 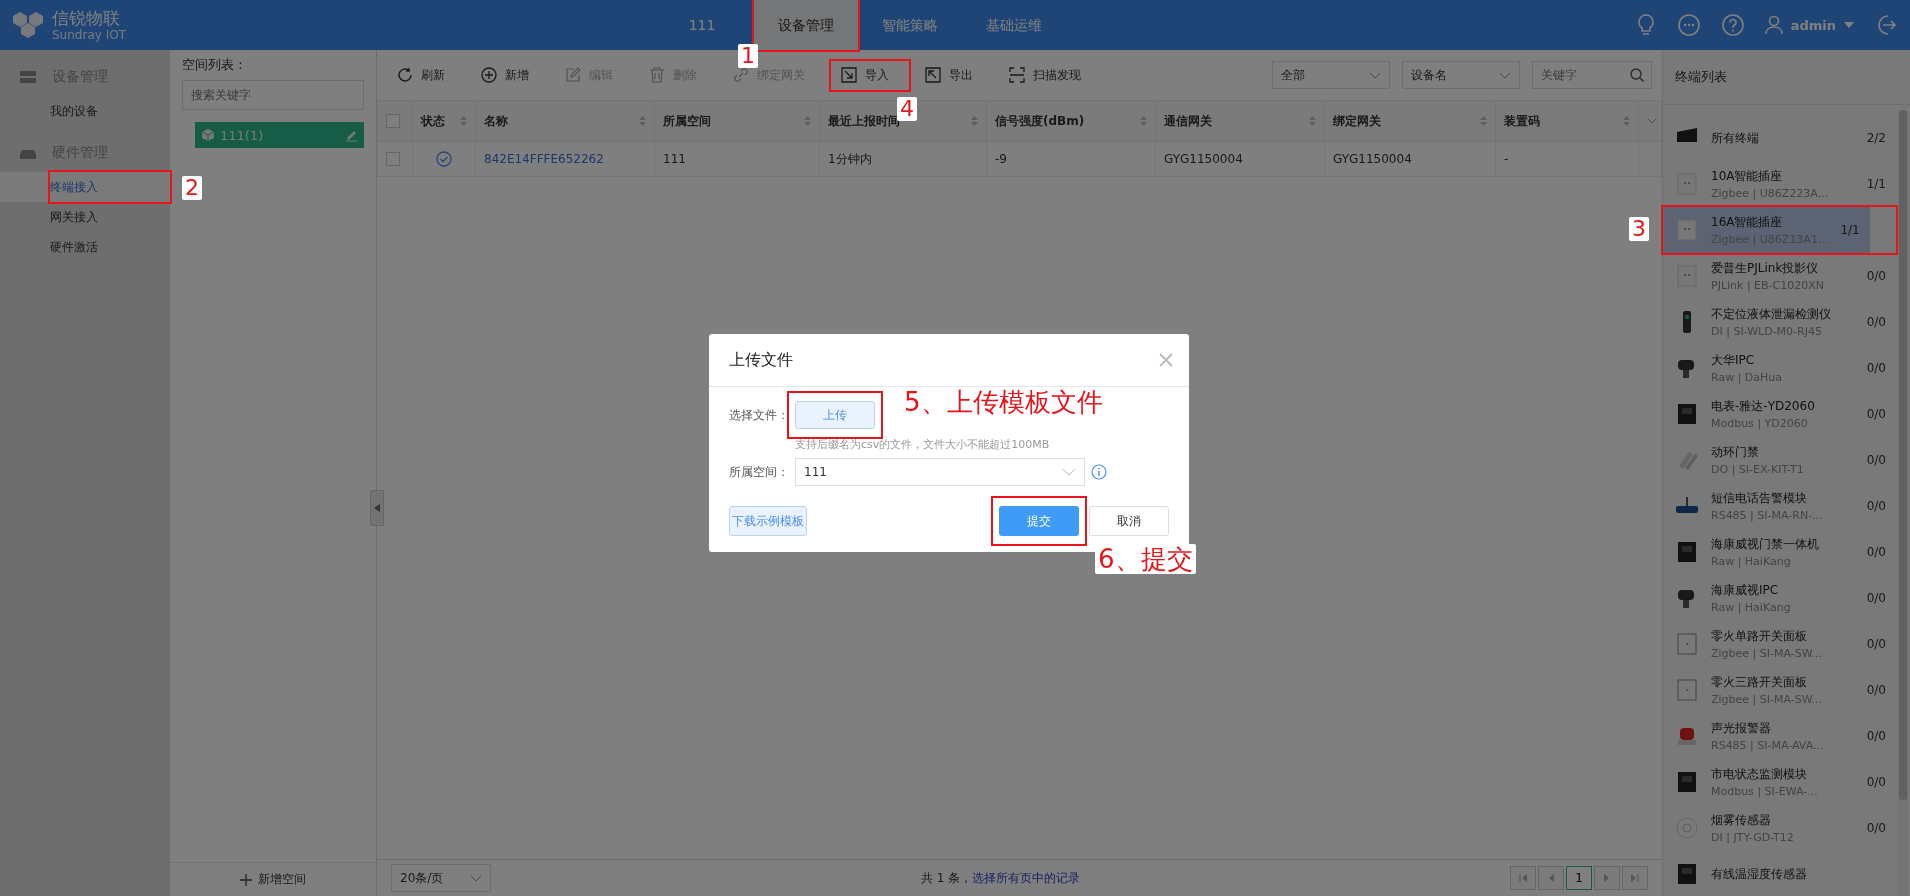 What do you see at coordinates (1732, 25) in the screenshot?
I see `help-icon` at bounding box center [1732, 25].